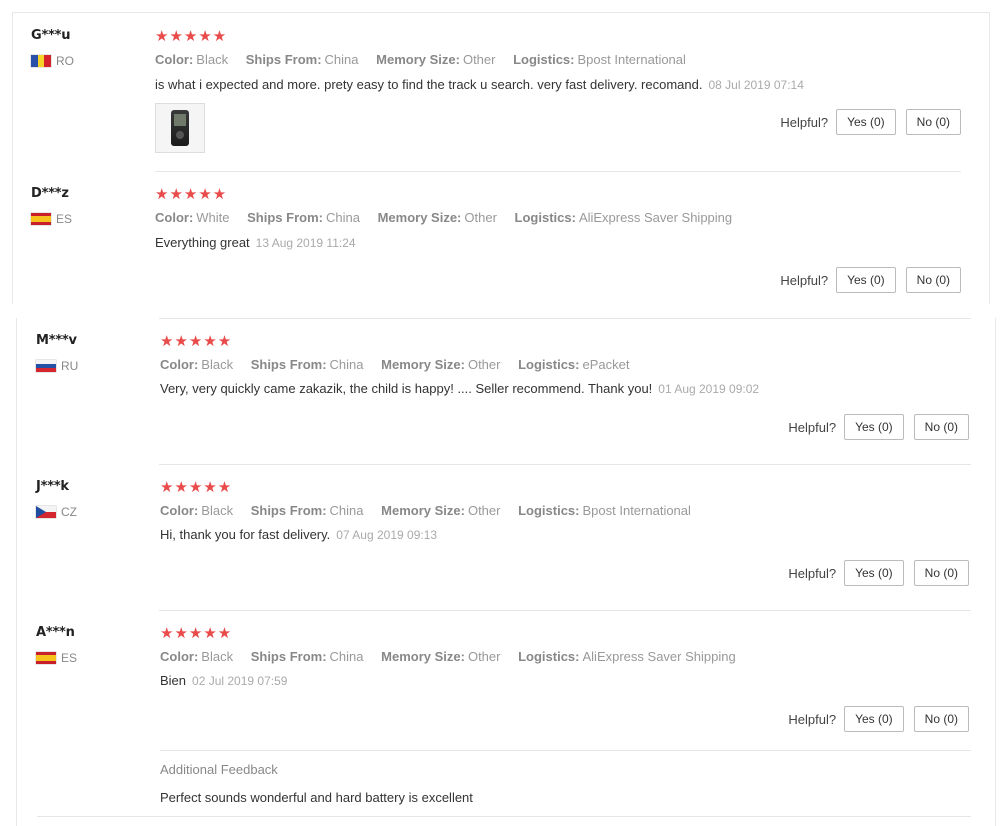 The image size is (1000, 826). Describe the element at coordinates (219, 769) in the screenshot. I see `additional-feedback-label: Additional Feedback` at that location.